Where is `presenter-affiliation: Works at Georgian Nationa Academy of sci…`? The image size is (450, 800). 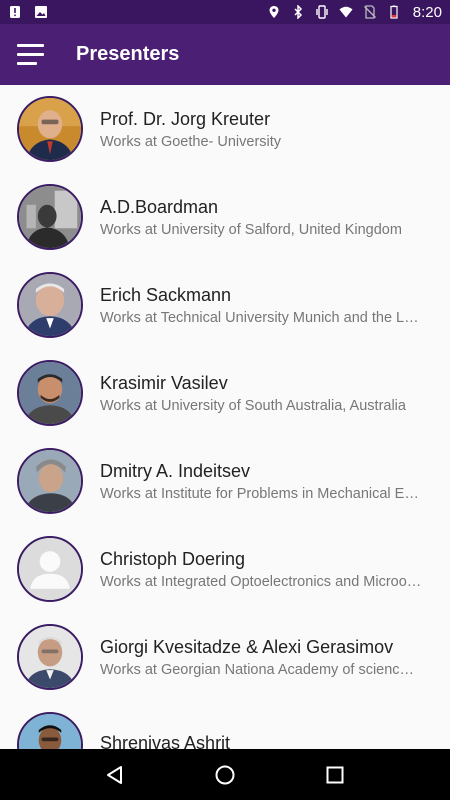 presenter-affiliation: Works at Georgian Nationa Academy of sci… is located at coordinates (257, 669).